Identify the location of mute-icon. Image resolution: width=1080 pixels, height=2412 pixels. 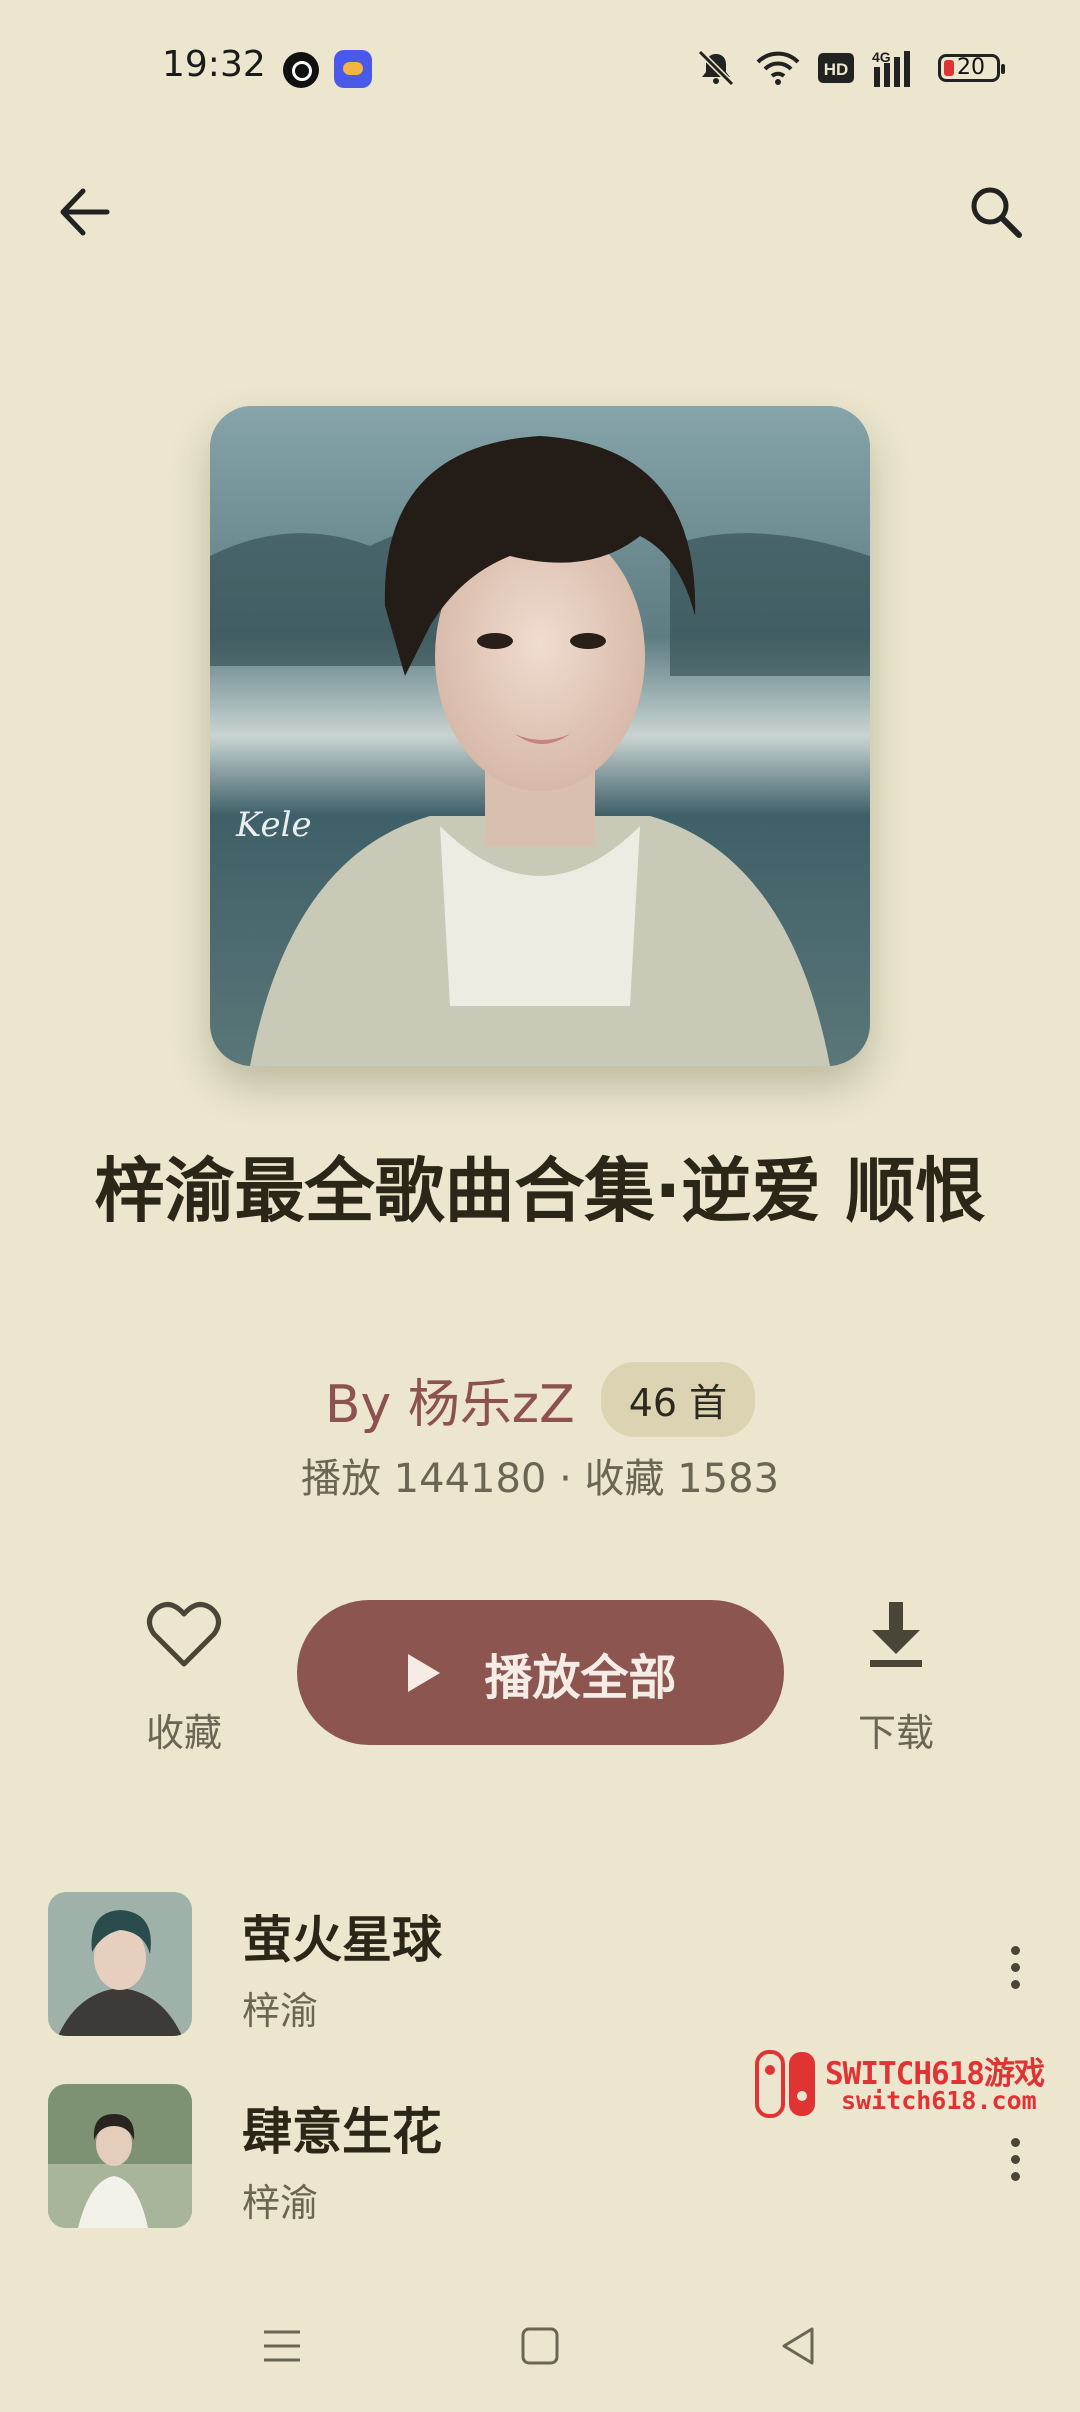
(716, 68).